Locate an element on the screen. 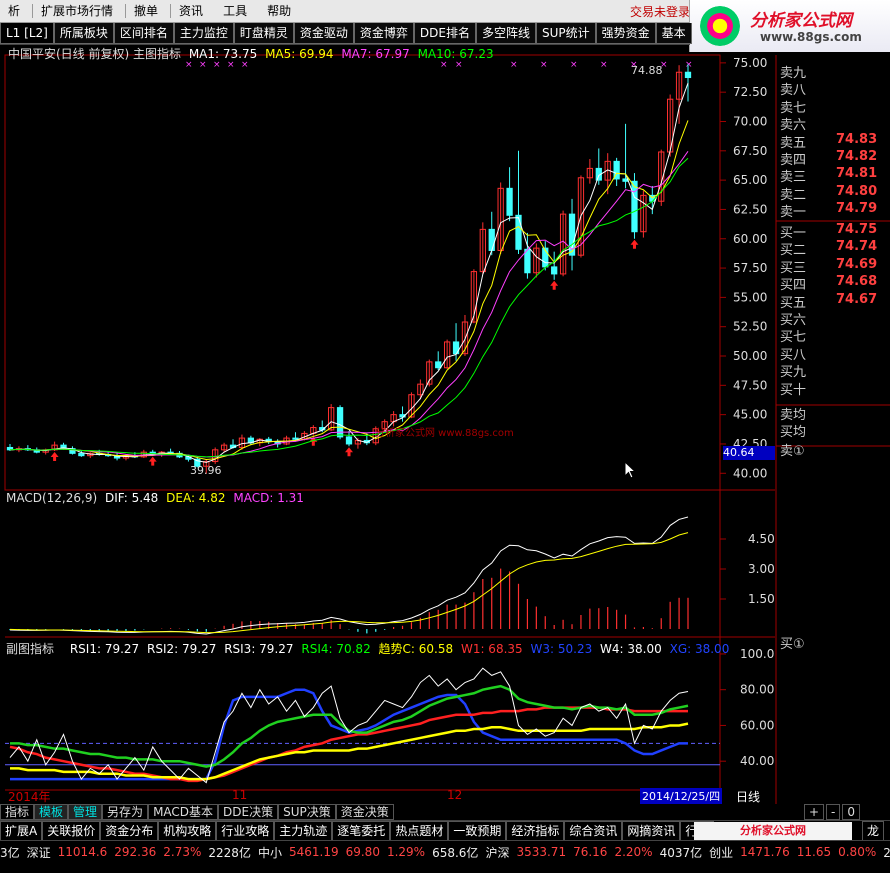  reset-zoom-button: 0 is located at coordinates (851, 812).